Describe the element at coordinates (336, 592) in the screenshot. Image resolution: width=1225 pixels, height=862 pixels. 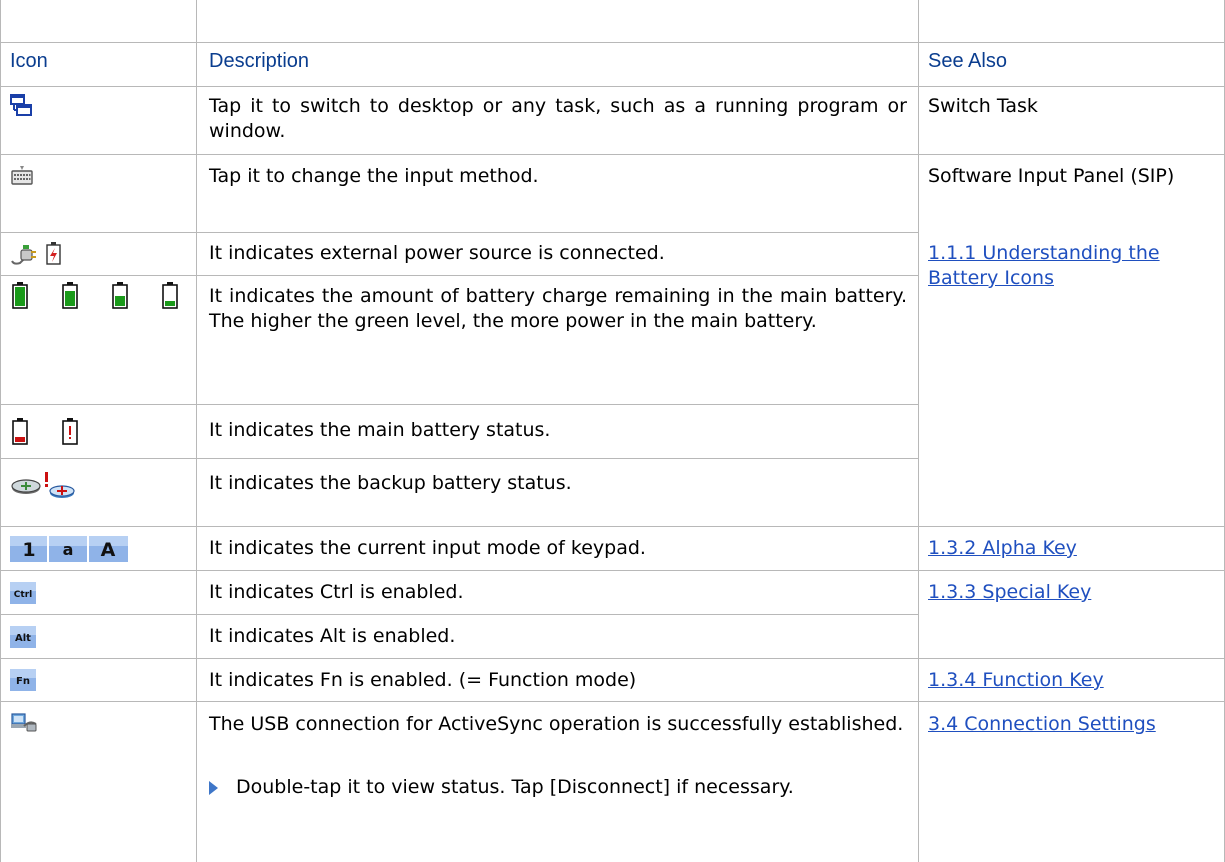
I see `row-description: It indicates Ctrl is enabled.` at that location.